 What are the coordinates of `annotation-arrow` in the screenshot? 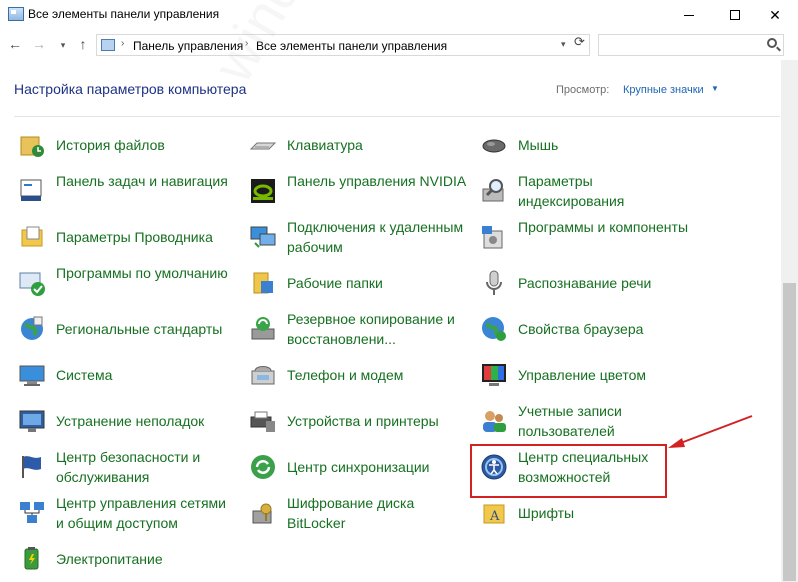 It's located at (710, 431).